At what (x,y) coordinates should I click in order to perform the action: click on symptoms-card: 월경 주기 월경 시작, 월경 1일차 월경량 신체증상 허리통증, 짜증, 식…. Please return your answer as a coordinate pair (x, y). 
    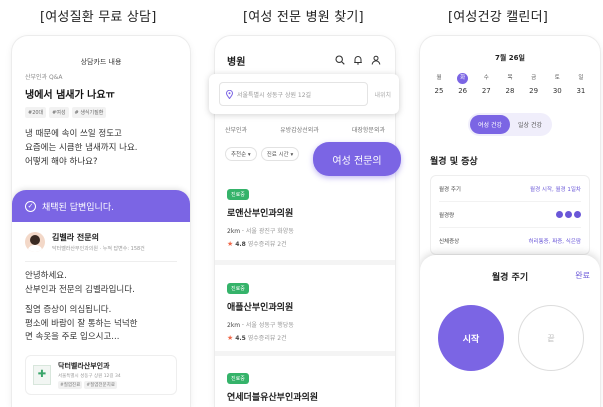
    Looking at the image, I should click on (510, 215).